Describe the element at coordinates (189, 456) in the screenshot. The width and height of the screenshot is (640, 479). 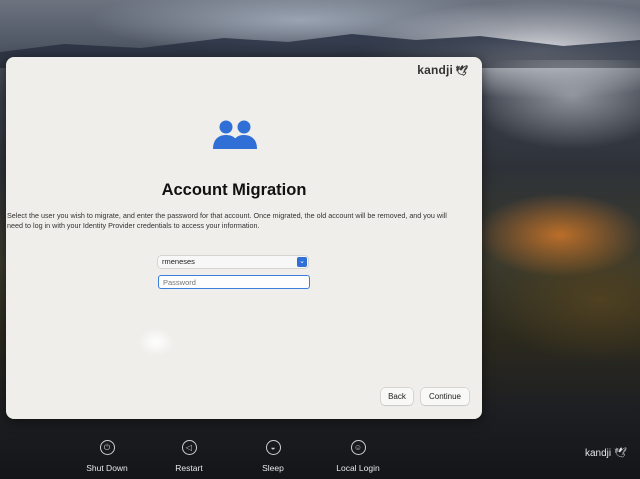
I see `restart-button: ◁ Restart` at that location.